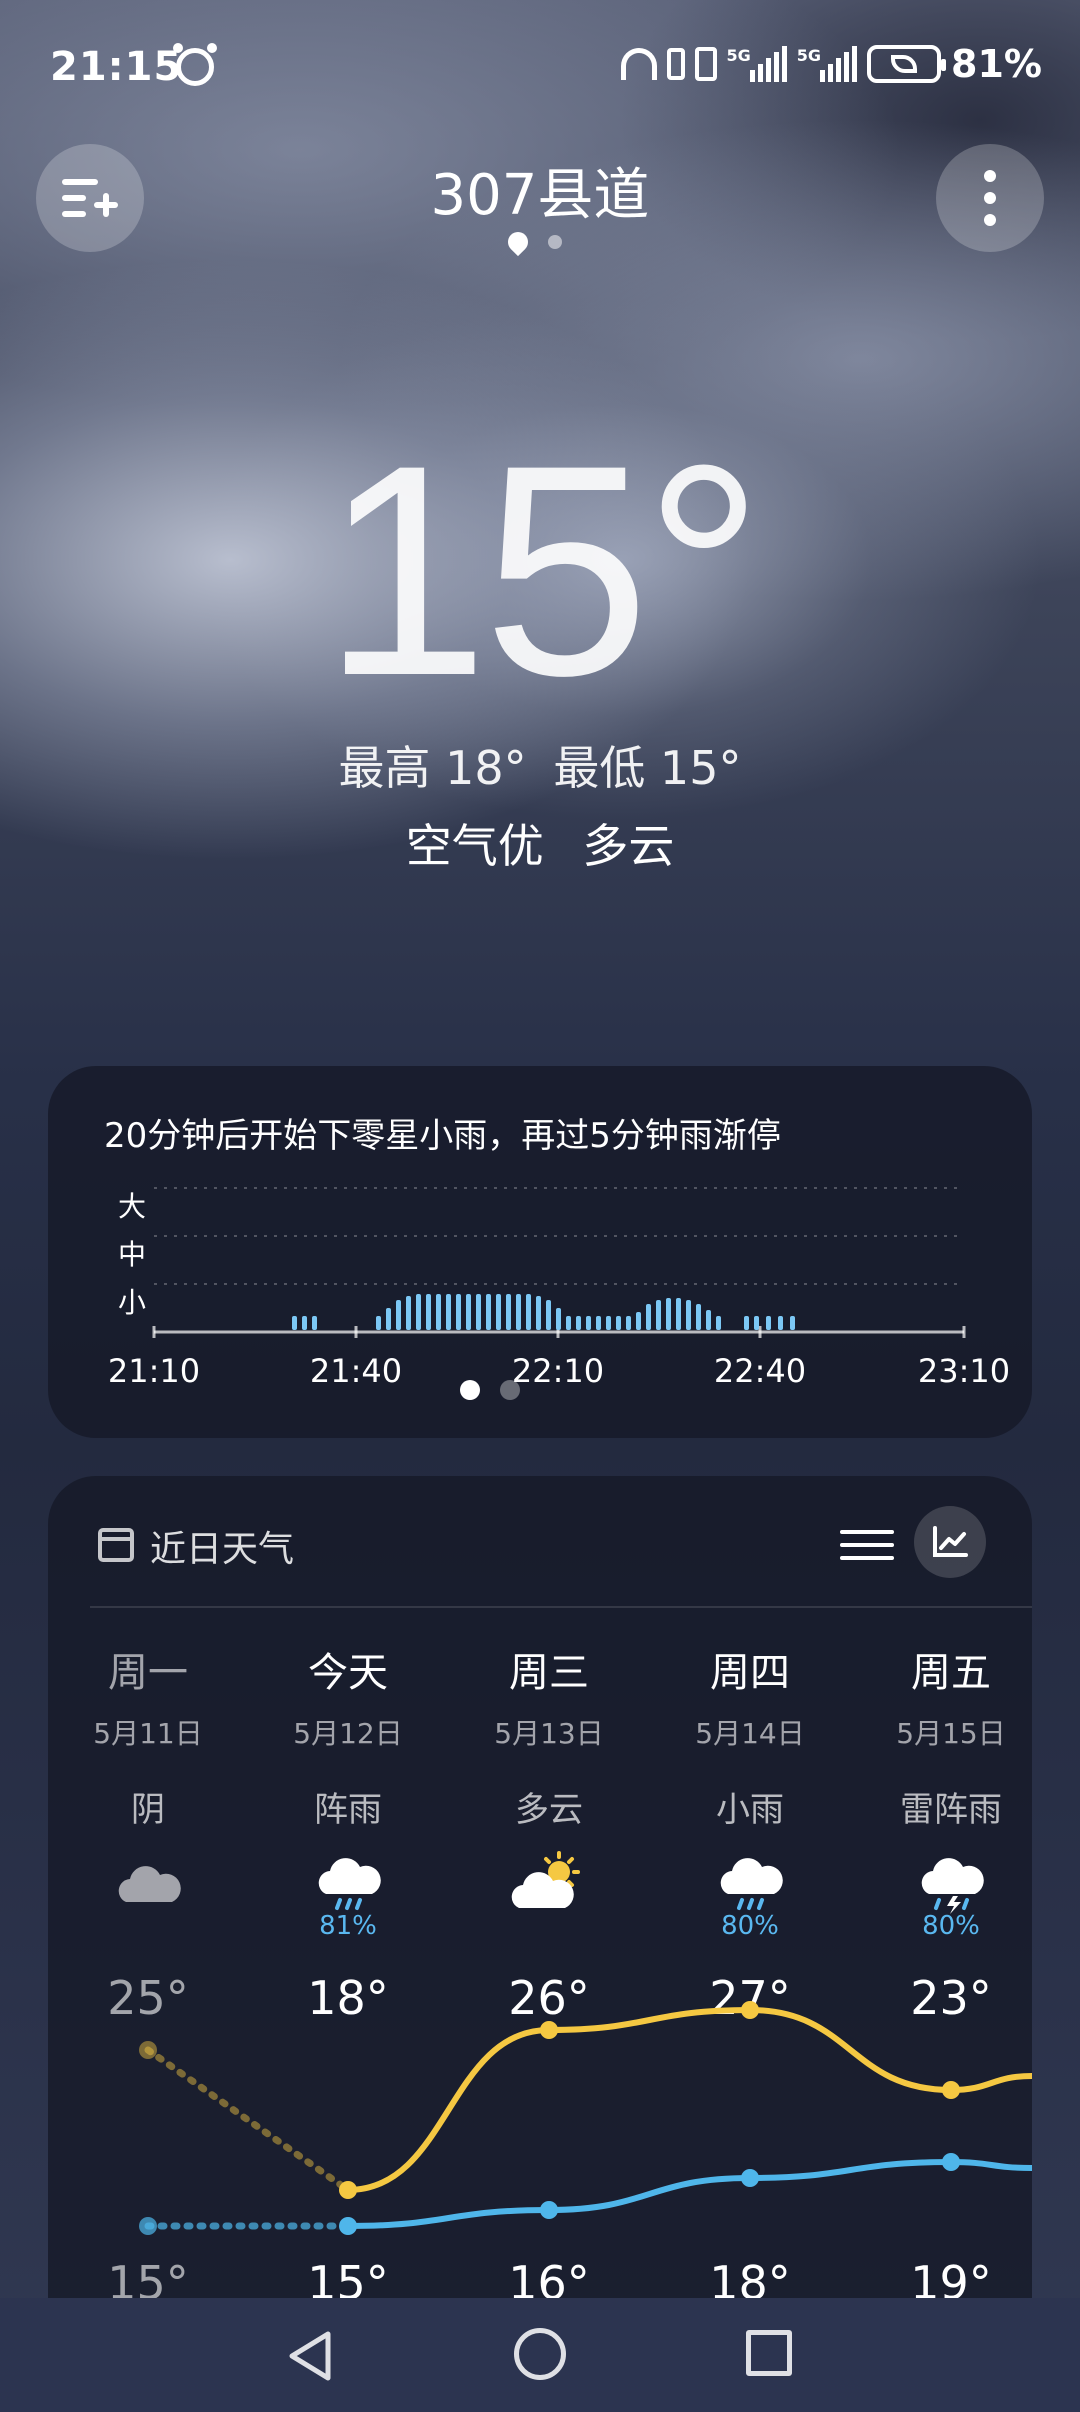  Describe the element at coordinates (148, 1832) in the screenshot. I see `forecast-day: 周一 5月11日 阴 25°` at that location.